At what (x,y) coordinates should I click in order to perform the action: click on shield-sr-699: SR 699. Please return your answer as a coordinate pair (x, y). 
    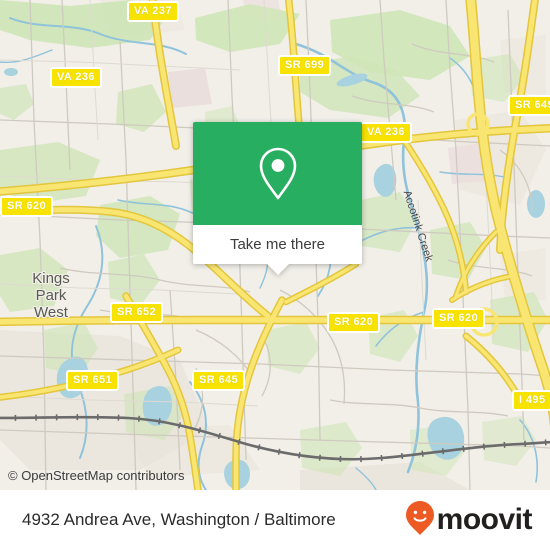
    Looking at the image, I should click on (305, 65).